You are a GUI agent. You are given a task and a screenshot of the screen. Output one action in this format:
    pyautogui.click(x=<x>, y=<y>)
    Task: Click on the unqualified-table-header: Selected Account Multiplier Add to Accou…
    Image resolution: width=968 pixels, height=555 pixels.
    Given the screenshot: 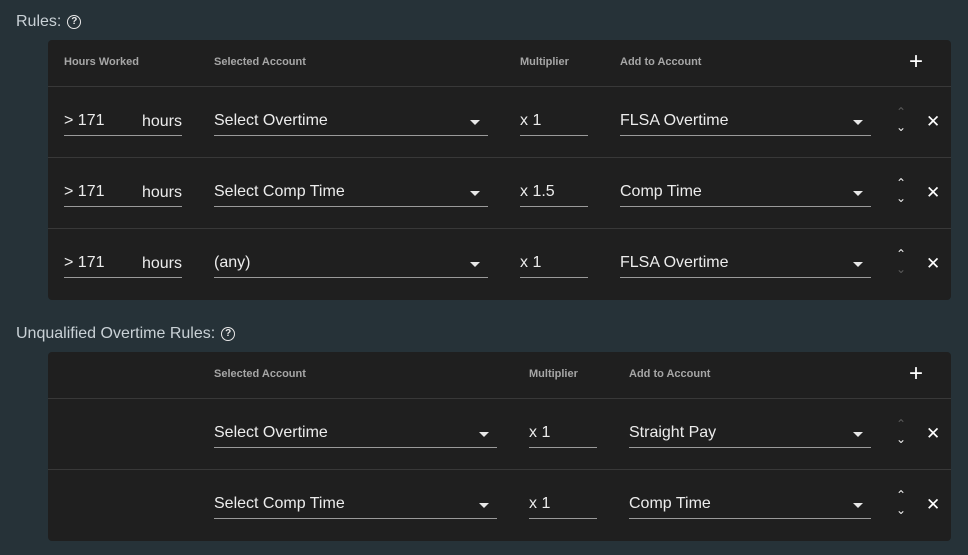 What is the action you would take?
    pyautogui.click(x=499, y=375)
    